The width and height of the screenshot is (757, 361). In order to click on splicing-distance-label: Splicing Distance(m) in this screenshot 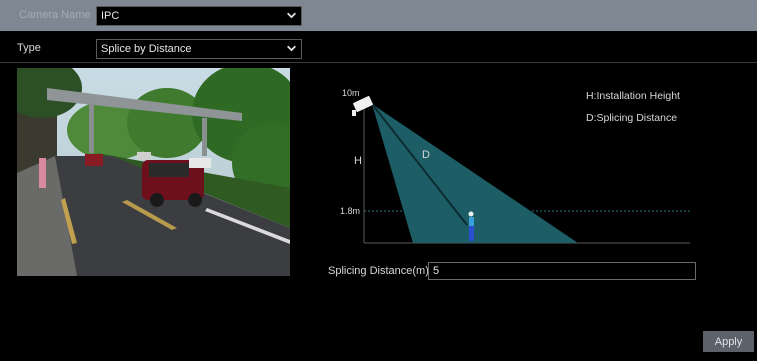, I will do `click(378, 271)`.